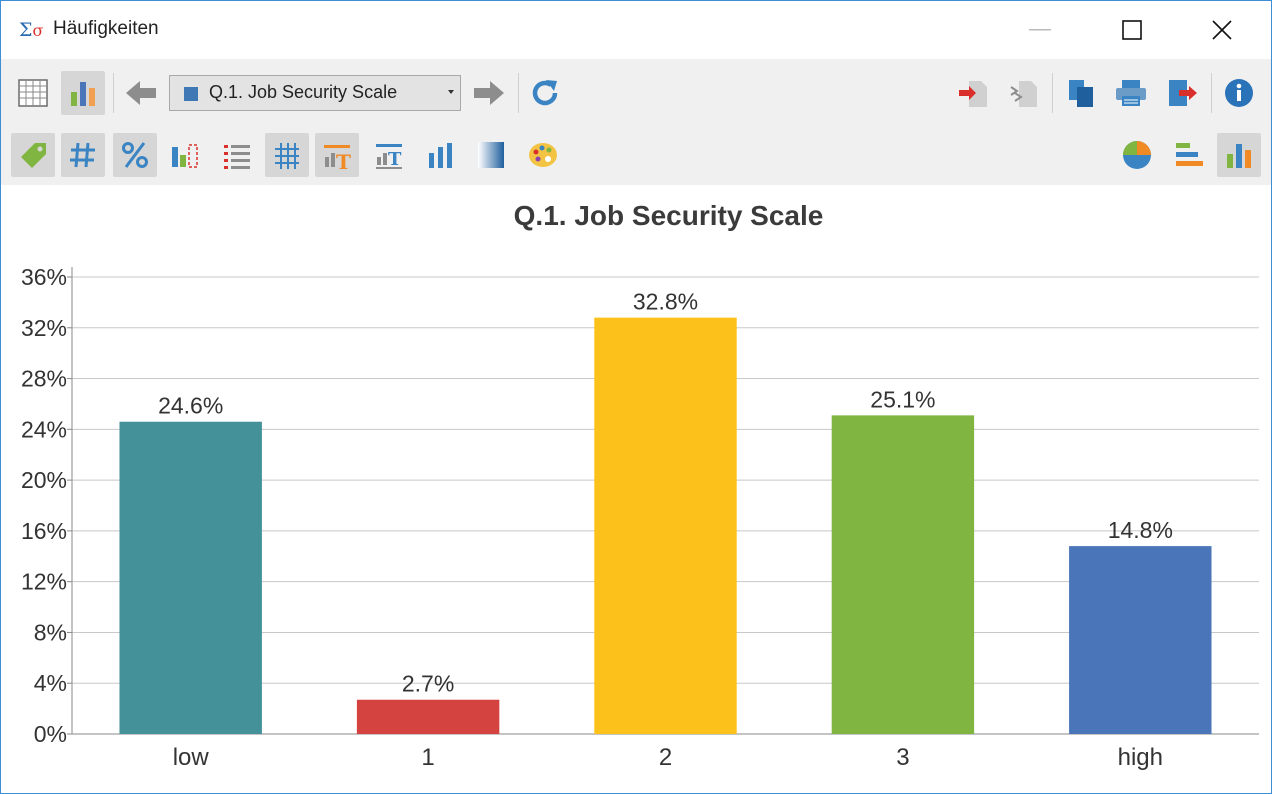 The width and height of the screenshot is (1272, 794). What do you see at coordinates (427, 757) in the screenshot?
I see `x-tick-label: 1` at bounding box center [427, 757].